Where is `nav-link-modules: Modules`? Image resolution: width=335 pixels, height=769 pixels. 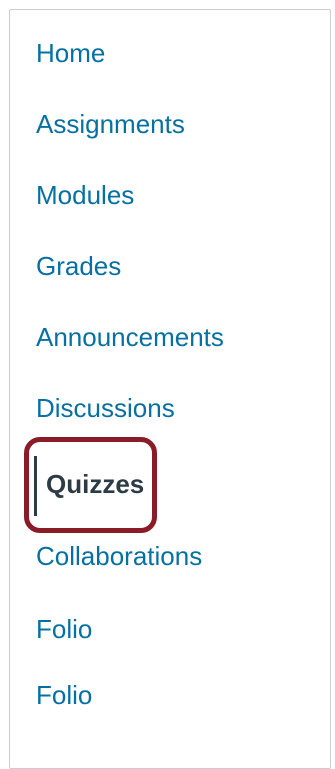 nav-link-modules: Modules is located at coordinates (85, 195).